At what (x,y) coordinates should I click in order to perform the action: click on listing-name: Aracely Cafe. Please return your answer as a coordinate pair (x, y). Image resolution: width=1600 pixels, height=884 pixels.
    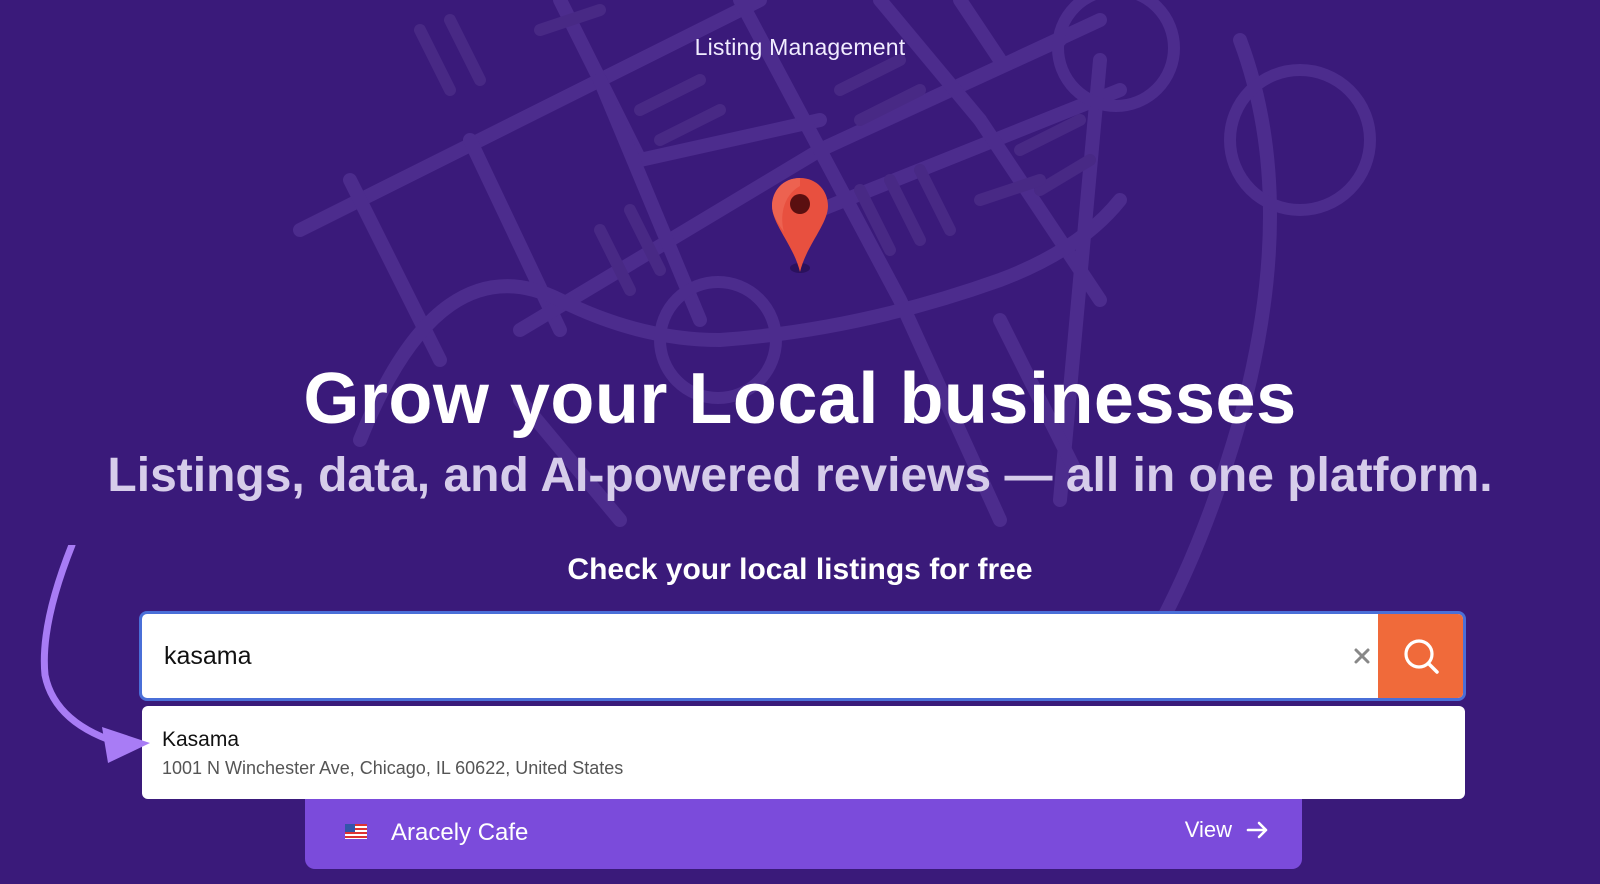
    Looking at the image, I should click on (460, 832).